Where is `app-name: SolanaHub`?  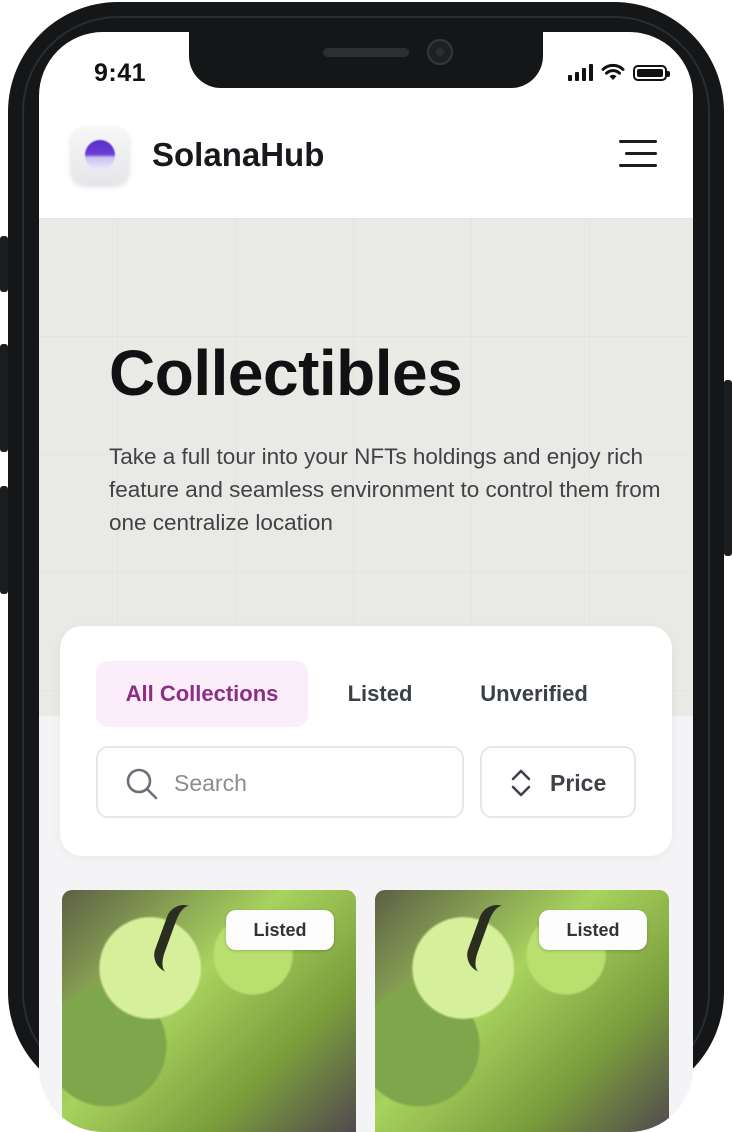 app-name: SolanaHub is located at coordinates (238, 154).